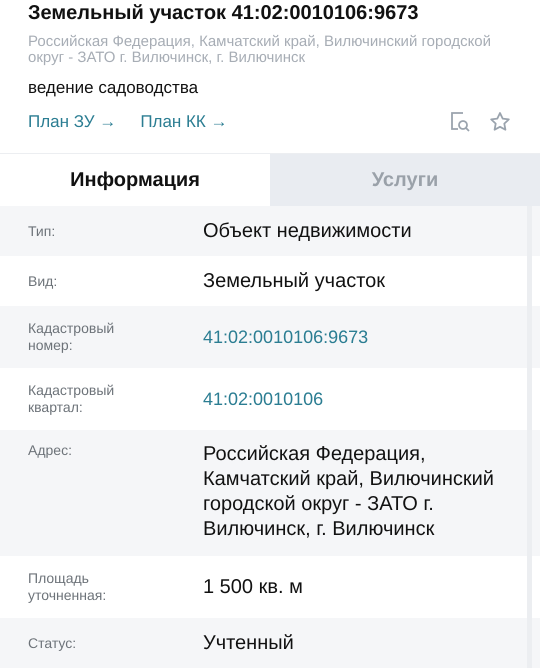 The width and height of the screenshot is (540, 670). What do you see at coordinates (72, 122) in the screenshot?
I see `plan-link: План ЗУ →` at bounding box center [72, 122].